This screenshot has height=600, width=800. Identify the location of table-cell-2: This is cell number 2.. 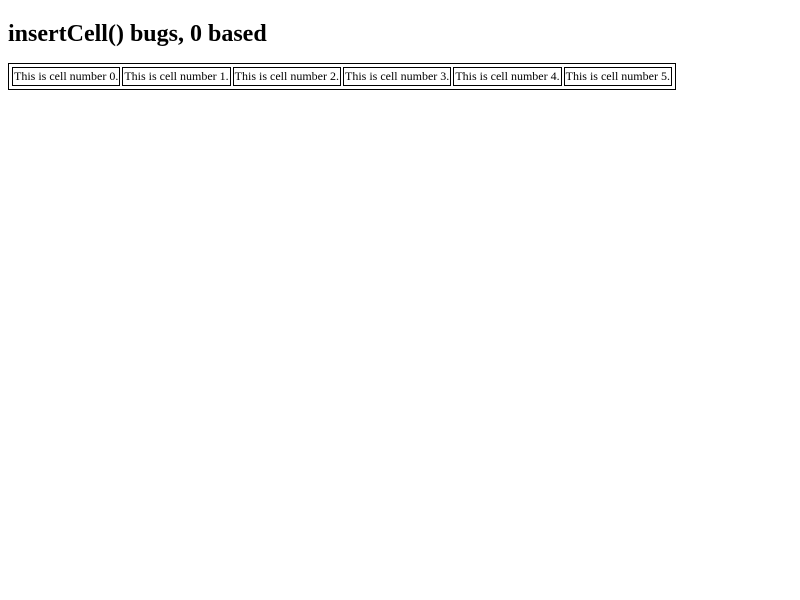
(286, 76).